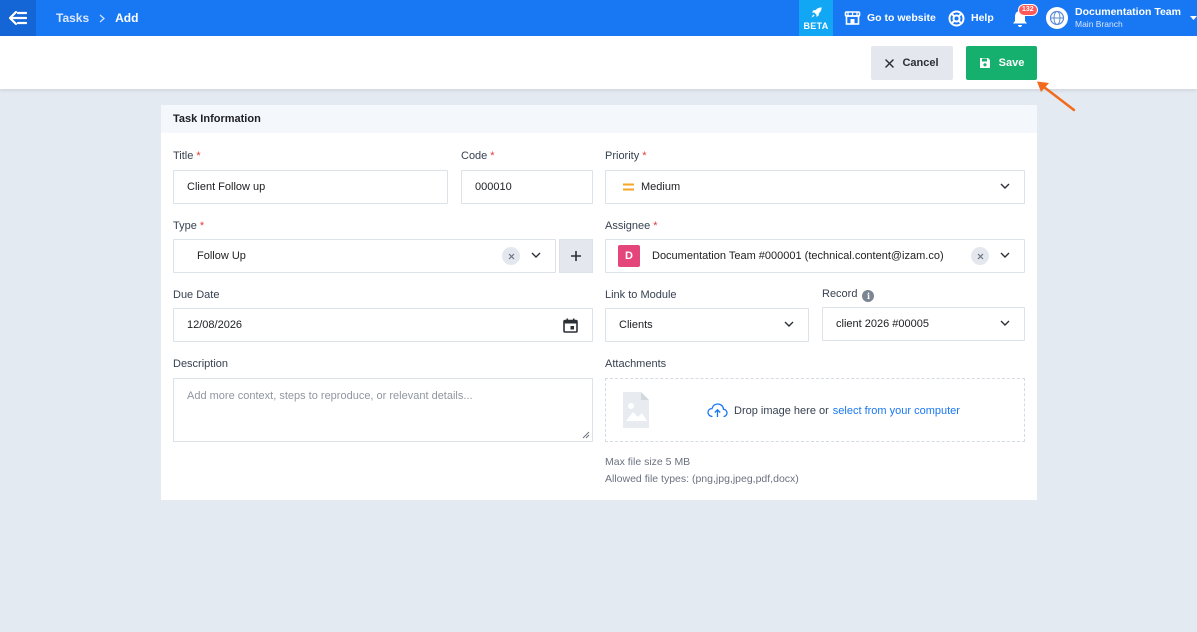  I want to click on company-logo-avatar, so click(1057, 18).